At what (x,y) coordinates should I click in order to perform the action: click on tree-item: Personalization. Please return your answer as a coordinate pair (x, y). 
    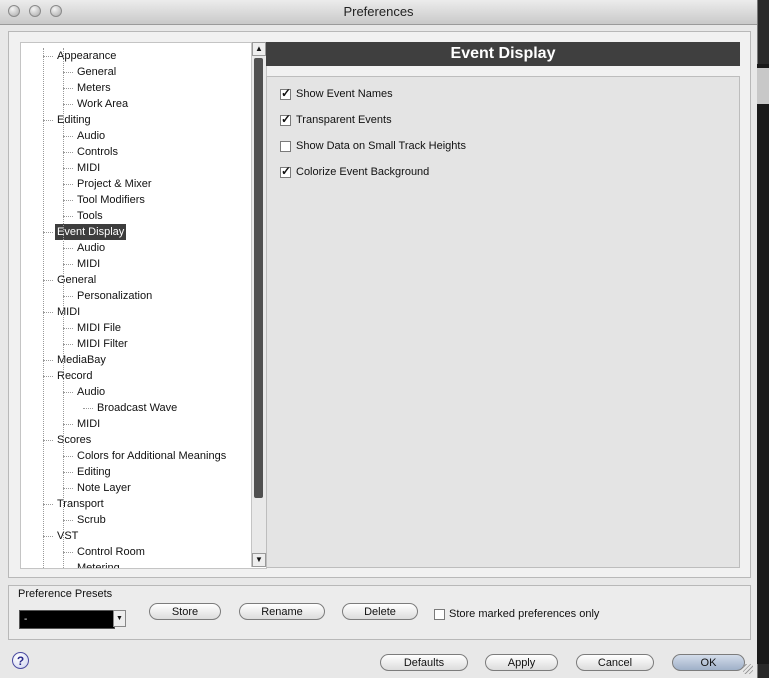
    Looking at the image, I should click on (114, 296).